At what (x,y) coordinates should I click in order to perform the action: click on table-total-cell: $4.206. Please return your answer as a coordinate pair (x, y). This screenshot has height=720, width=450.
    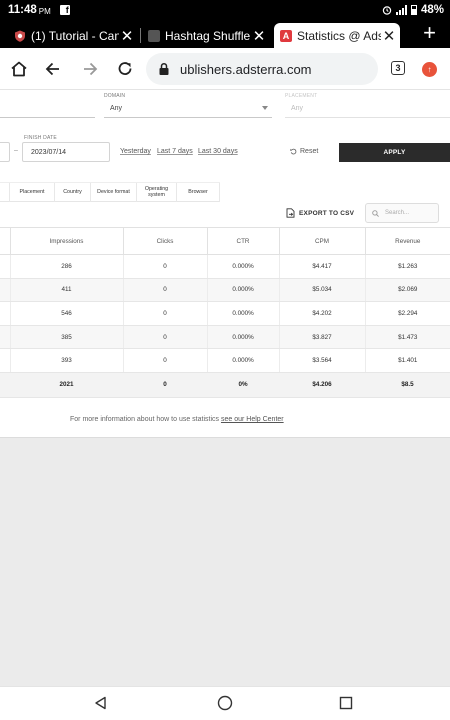
    Looking at the image, I should click on (322, 385).